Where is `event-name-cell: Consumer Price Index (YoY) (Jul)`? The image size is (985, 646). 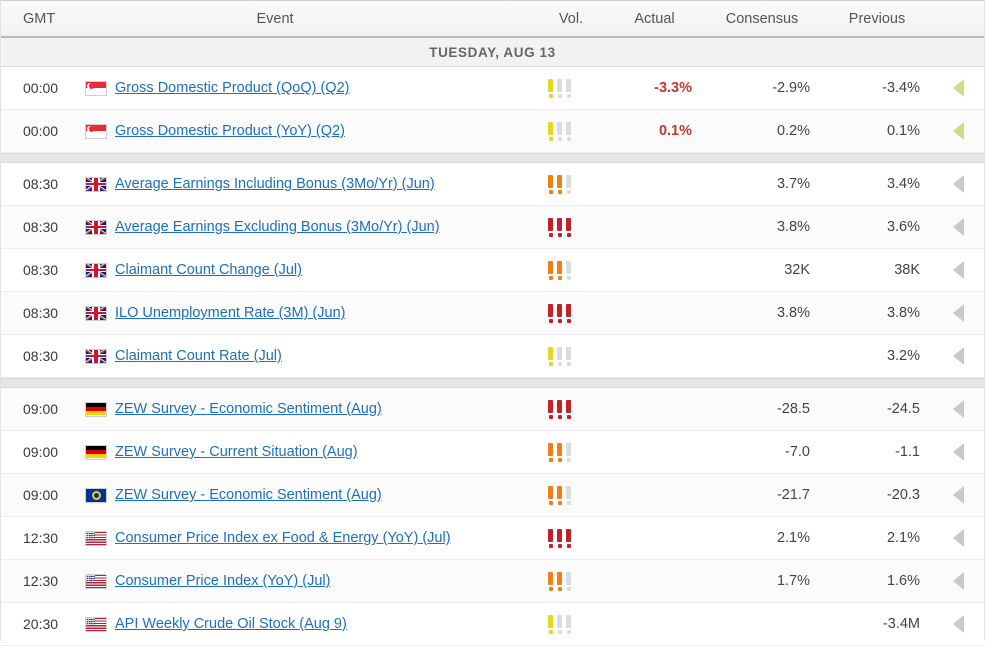
event-name-cell: Consumer Price Index (YoY) (Jul) is located at coordinates (330, 581).